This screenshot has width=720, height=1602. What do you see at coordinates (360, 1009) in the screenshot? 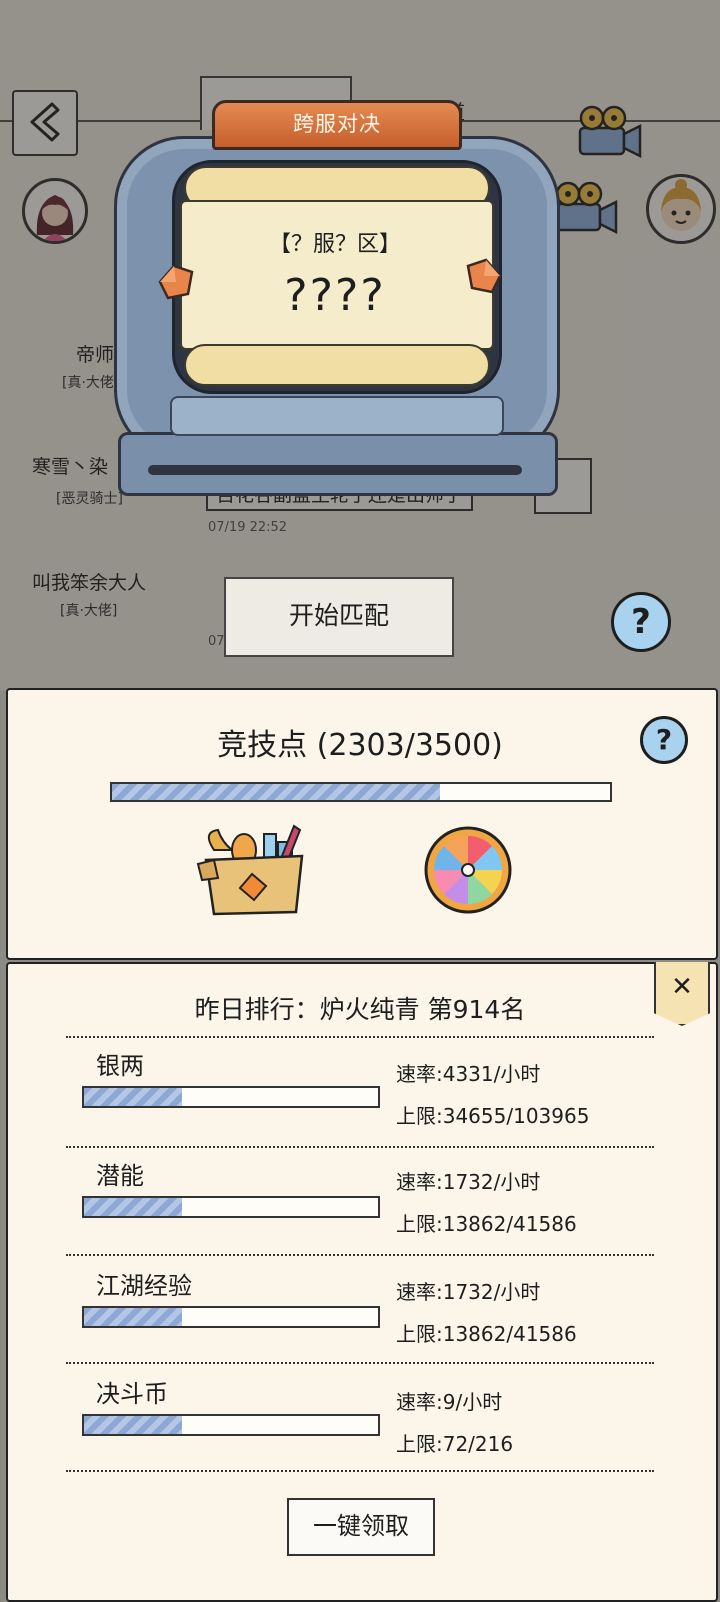
I see `yesterday-rank: 昨日排行：炉火纯青 第914名` at bounding box center [360, 1009].